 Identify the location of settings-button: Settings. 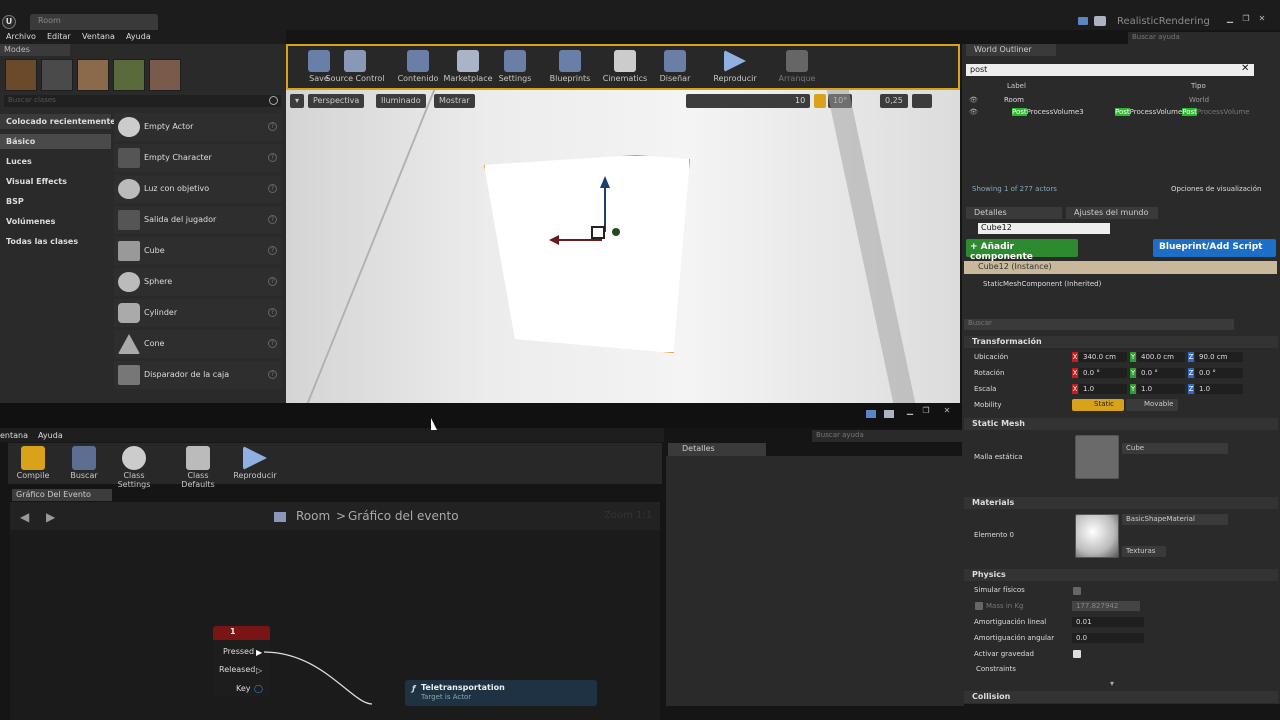
(515, 68).